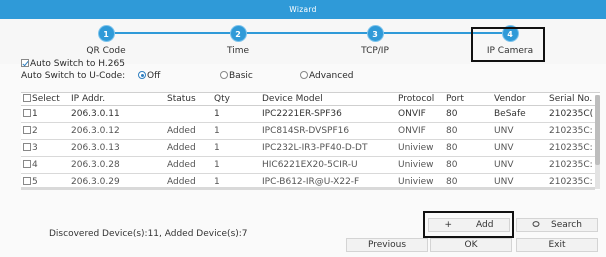 The width and height of the screenshot is (606, 257). I want to click on h265-checkbox, so click(25, 63).